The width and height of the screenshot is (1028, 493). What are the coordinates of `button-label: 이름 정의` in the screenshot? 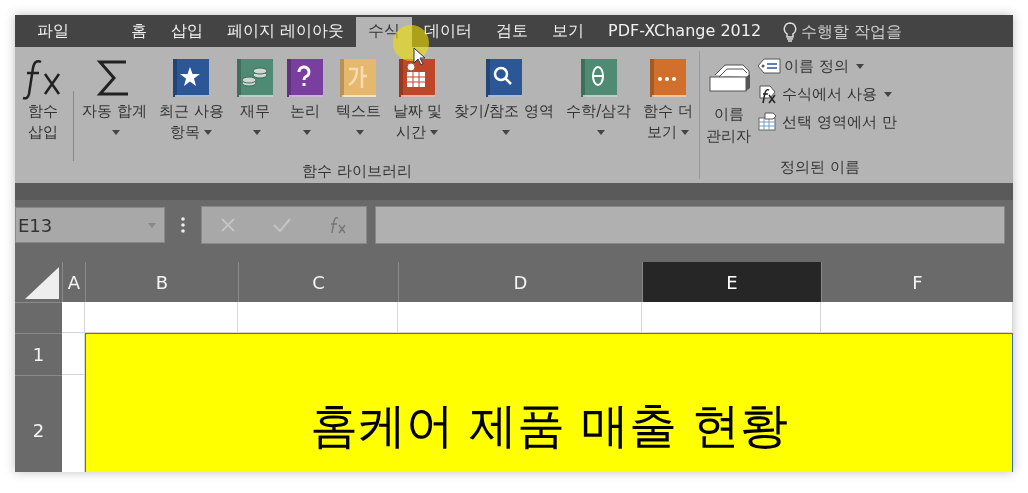 It's located at (816, 66).